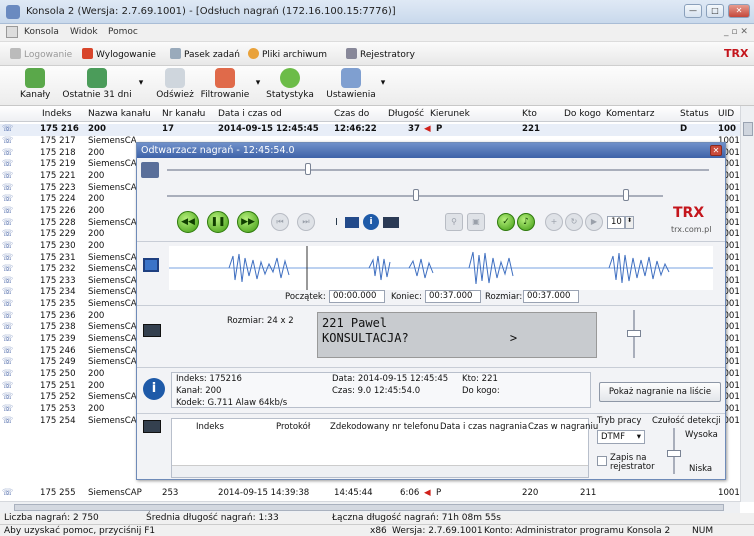  I want to click on settings-dropdown-icon: ▾, so click(383, 83).